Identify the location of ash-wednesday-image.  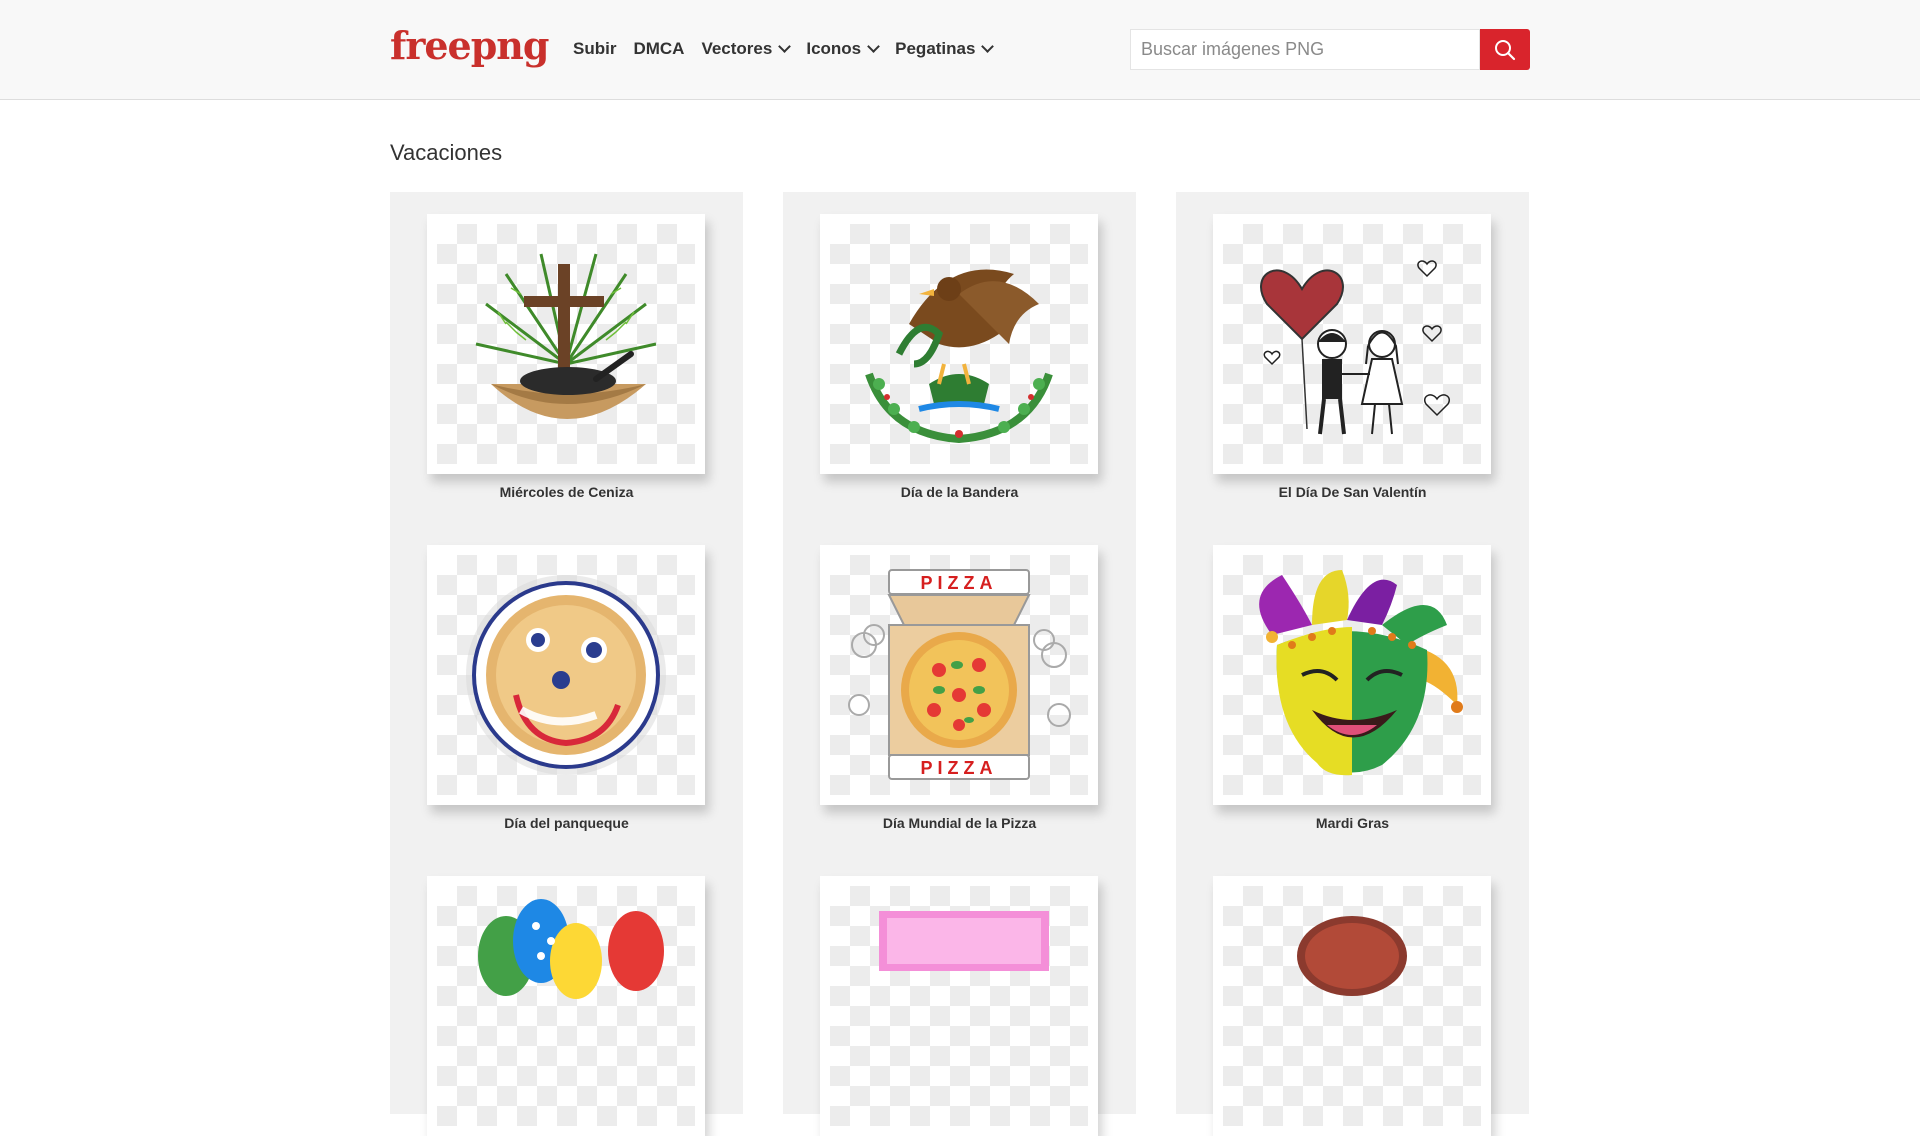
(566, 336).